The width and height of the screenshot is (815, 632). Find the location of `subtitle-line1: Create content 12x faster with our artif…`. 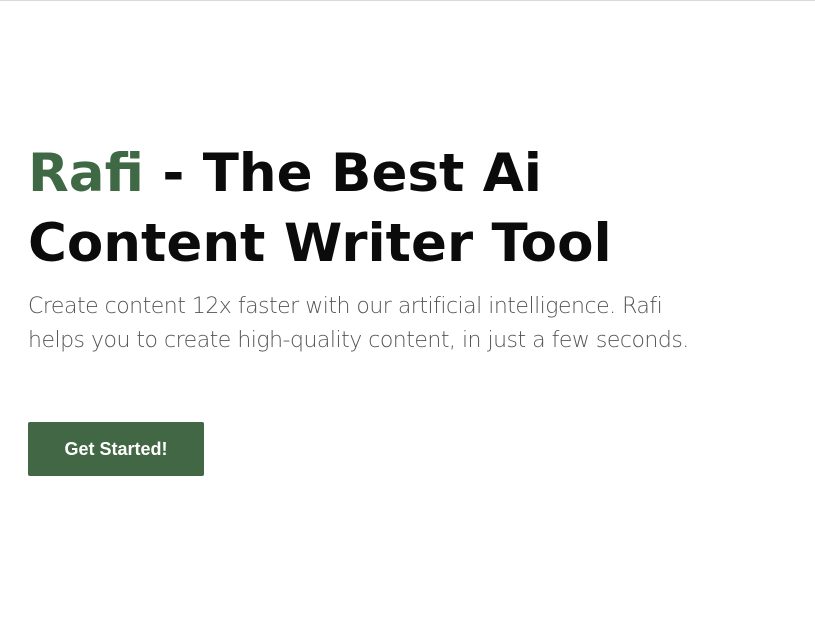

subtitle-line1: Create content 12x faster with our artif… is located at coordinates (345, 306).